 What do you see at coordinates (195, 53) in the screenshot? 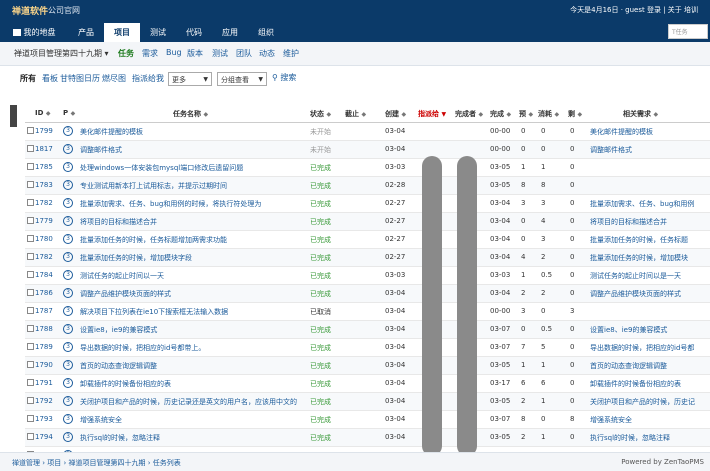
I see `subnav-build: 版本` at bounding box center [195, 53].